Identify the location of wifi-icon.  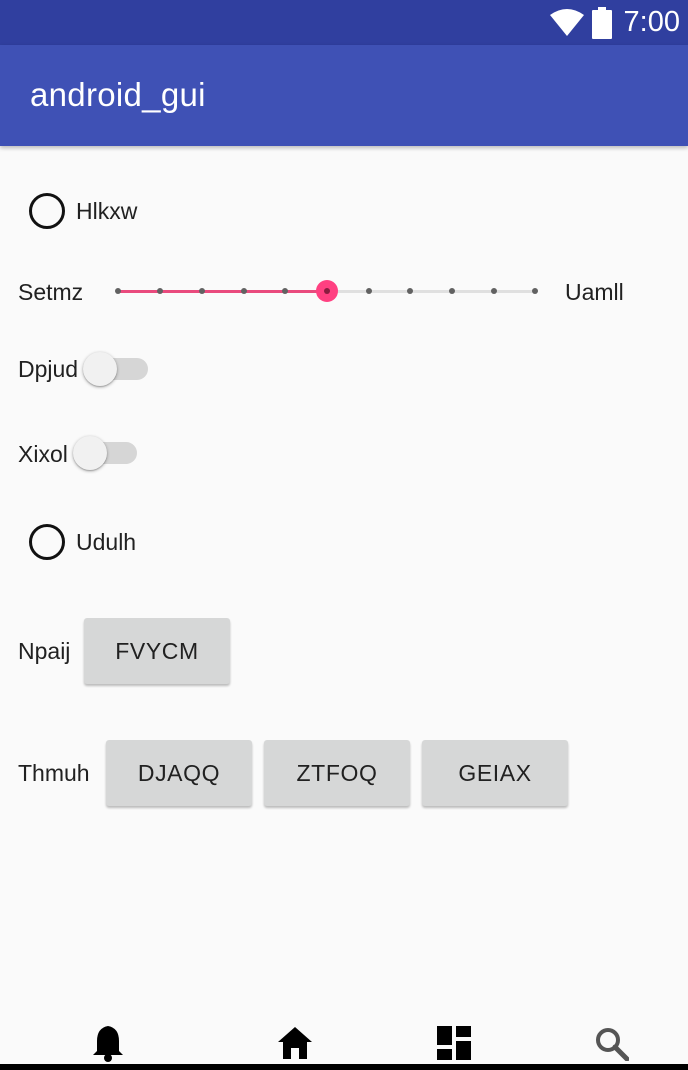
(566, 22).